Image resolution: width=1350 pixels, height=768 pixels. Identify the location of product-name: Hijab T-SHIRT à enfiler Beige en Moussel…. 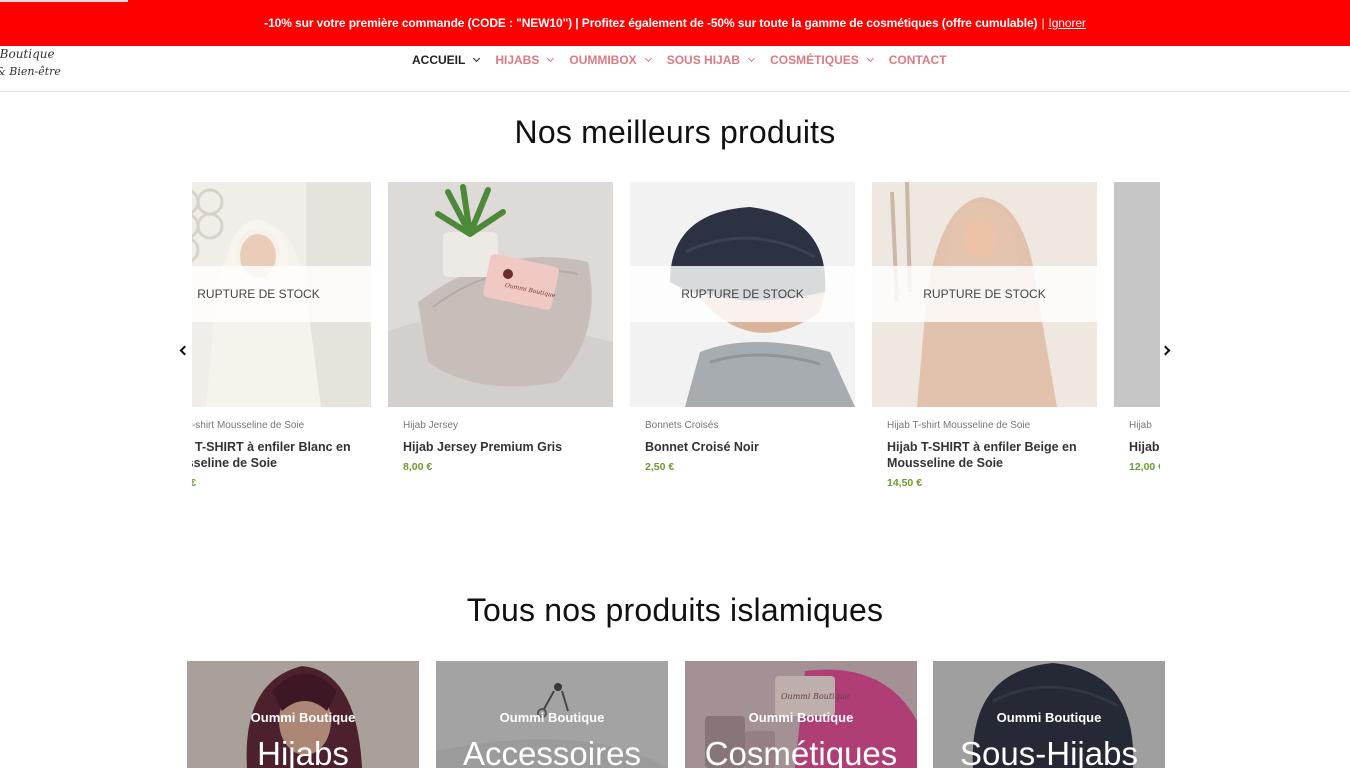
(984, 455).